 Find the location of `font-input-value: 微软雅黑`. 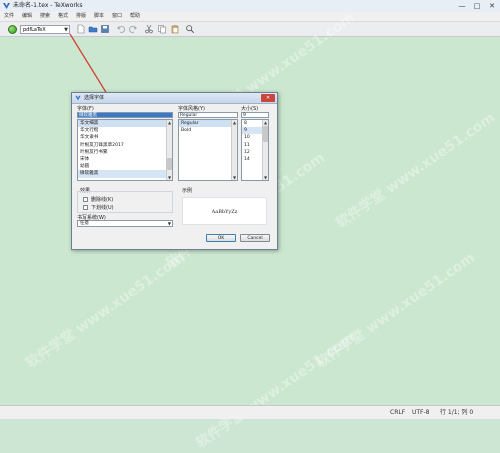

font-input-value: 微软雅黑 is located at coordinates (88, 115).